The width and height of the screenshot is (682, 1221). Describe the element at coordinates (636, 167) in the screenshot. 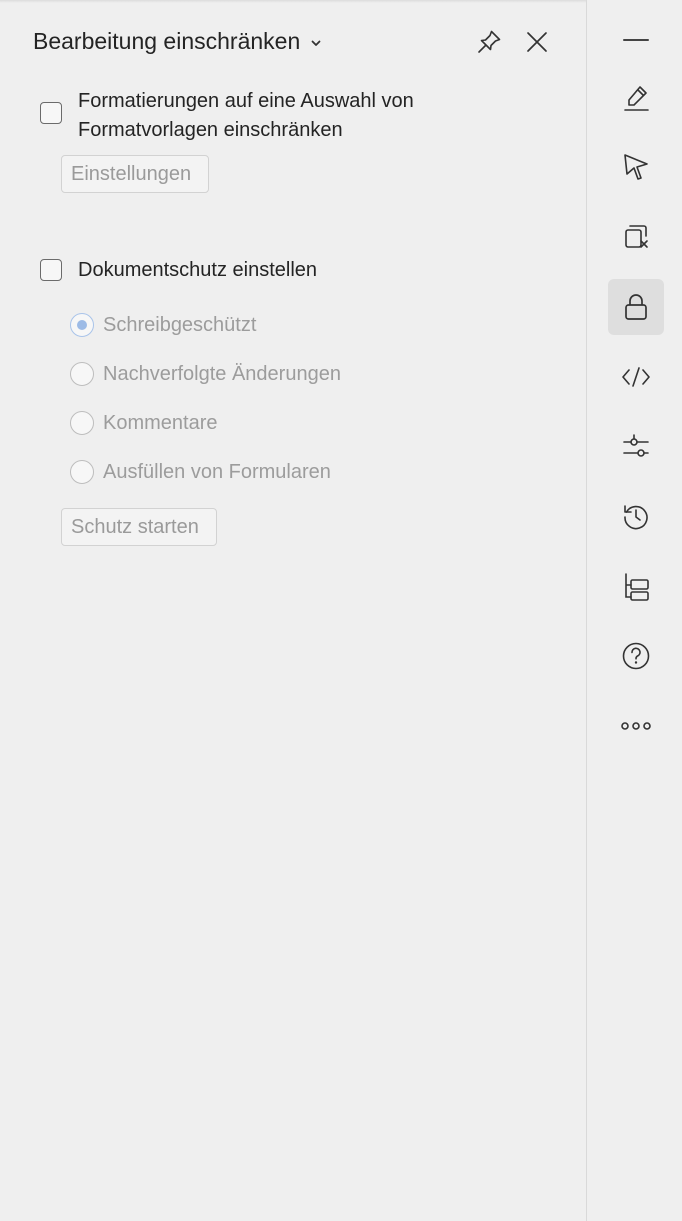

I see `cursor-icon` at that location.